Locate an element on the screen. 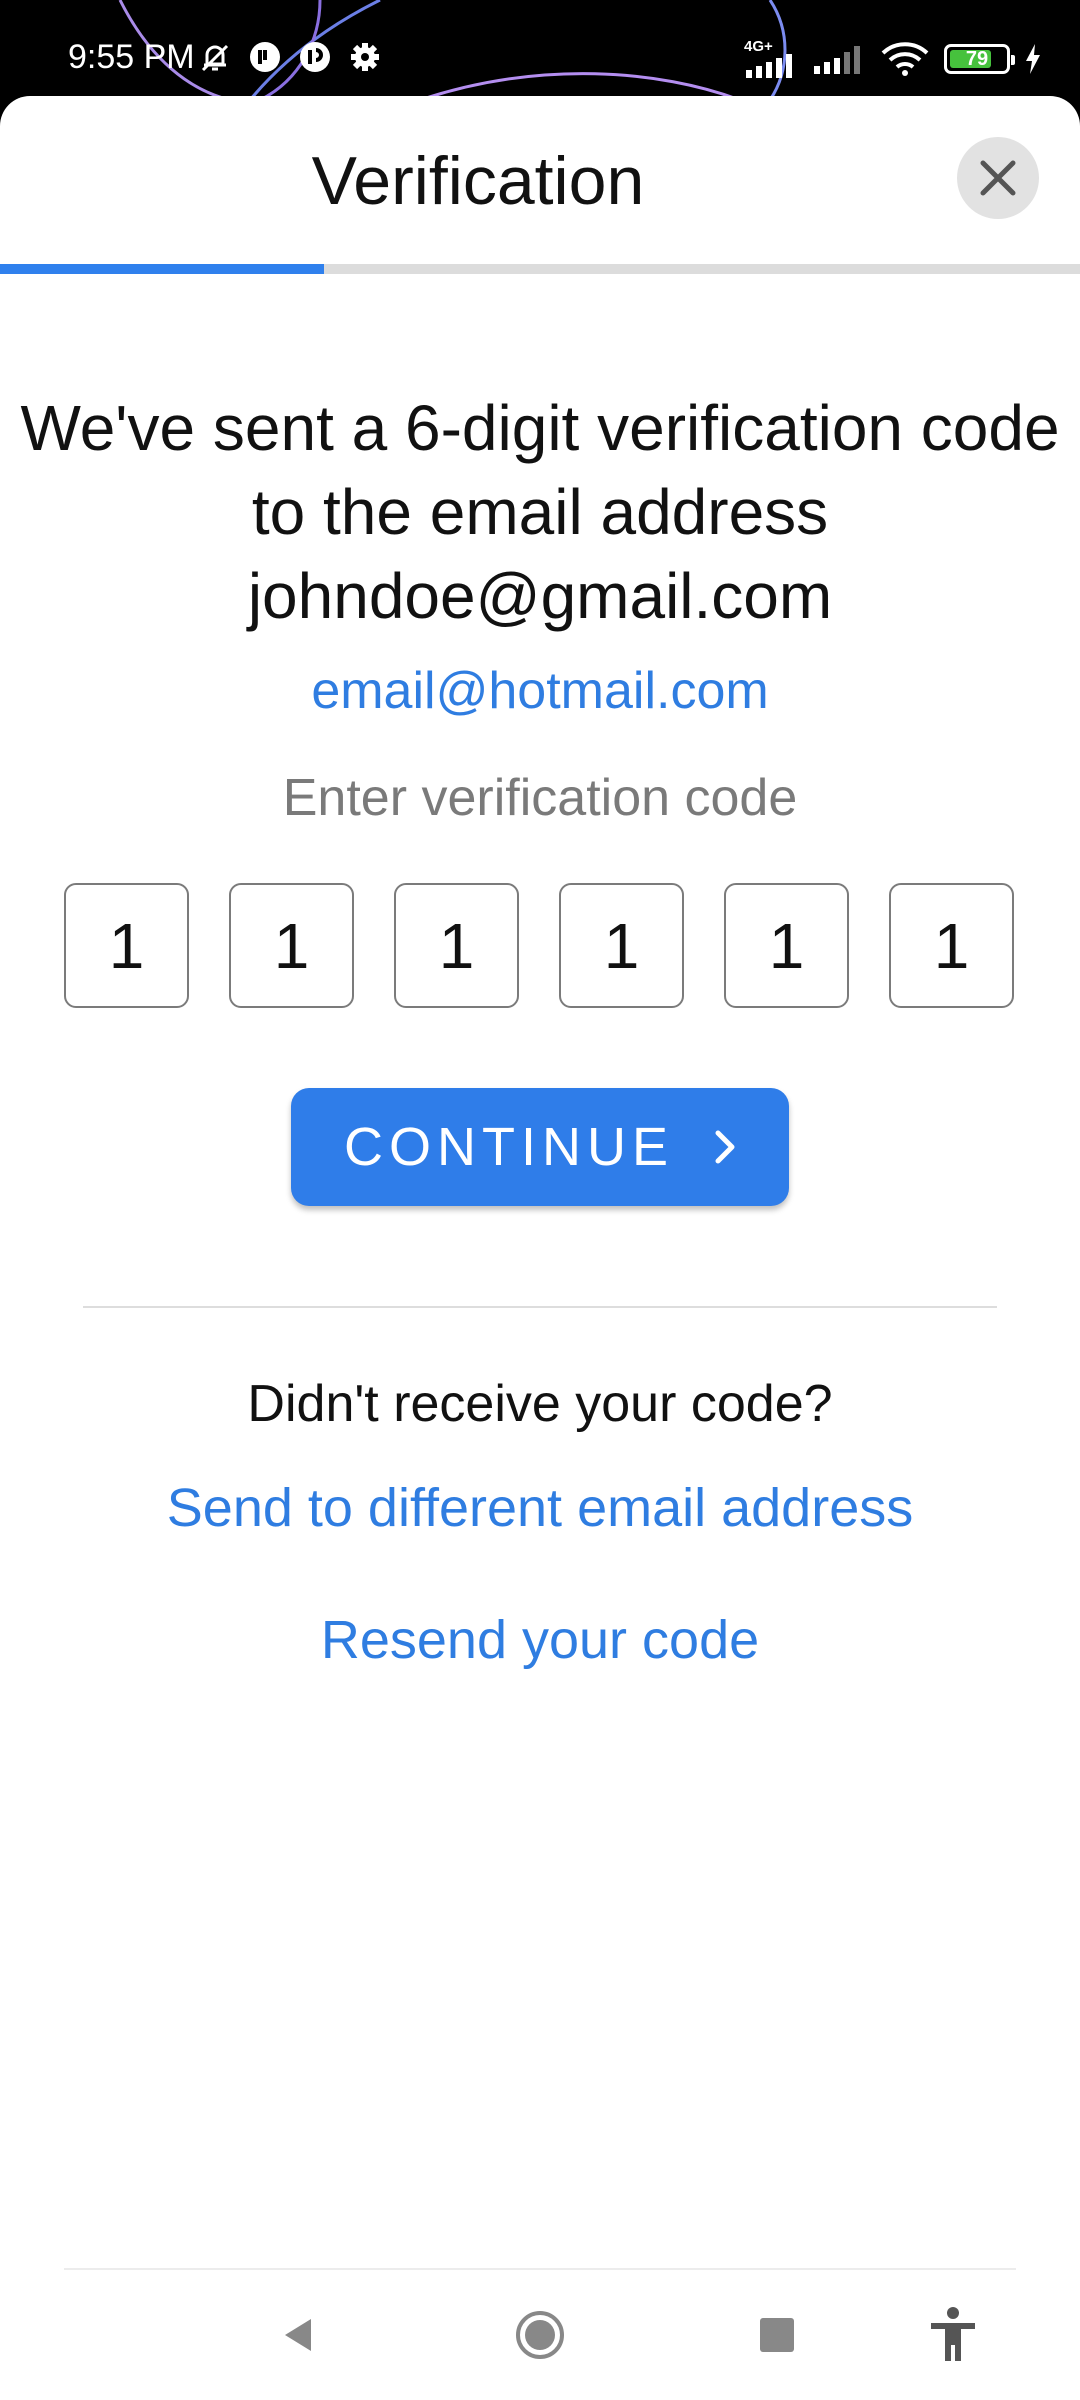  status-time: 9:55 PM is located at coordinates (131, 57).